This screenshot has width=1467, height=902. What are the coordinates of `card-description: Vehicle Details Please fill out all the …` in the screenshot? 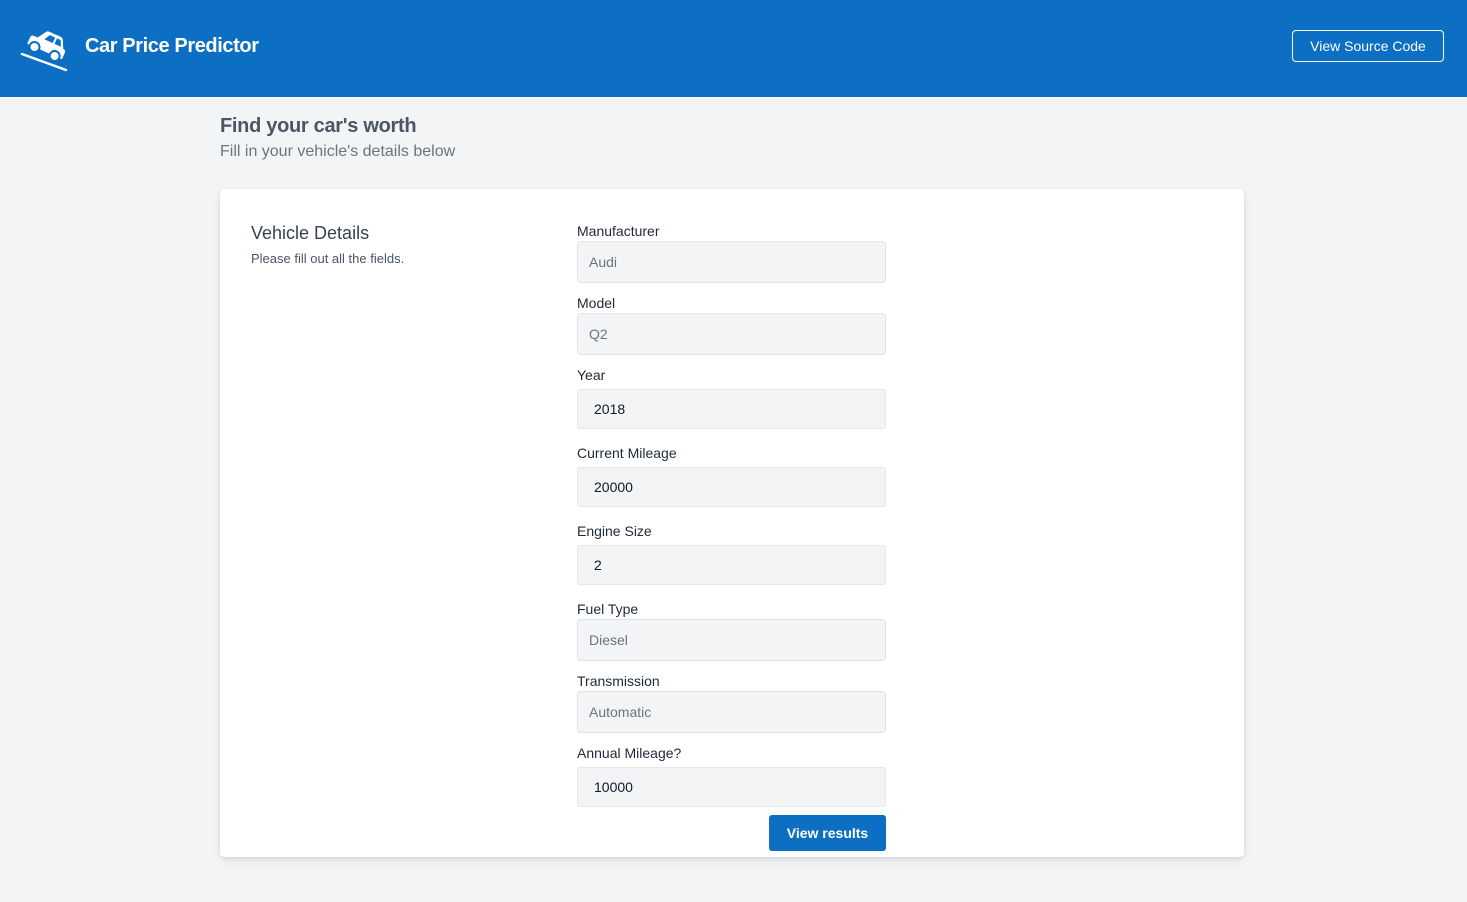 It's located at (327, 244).